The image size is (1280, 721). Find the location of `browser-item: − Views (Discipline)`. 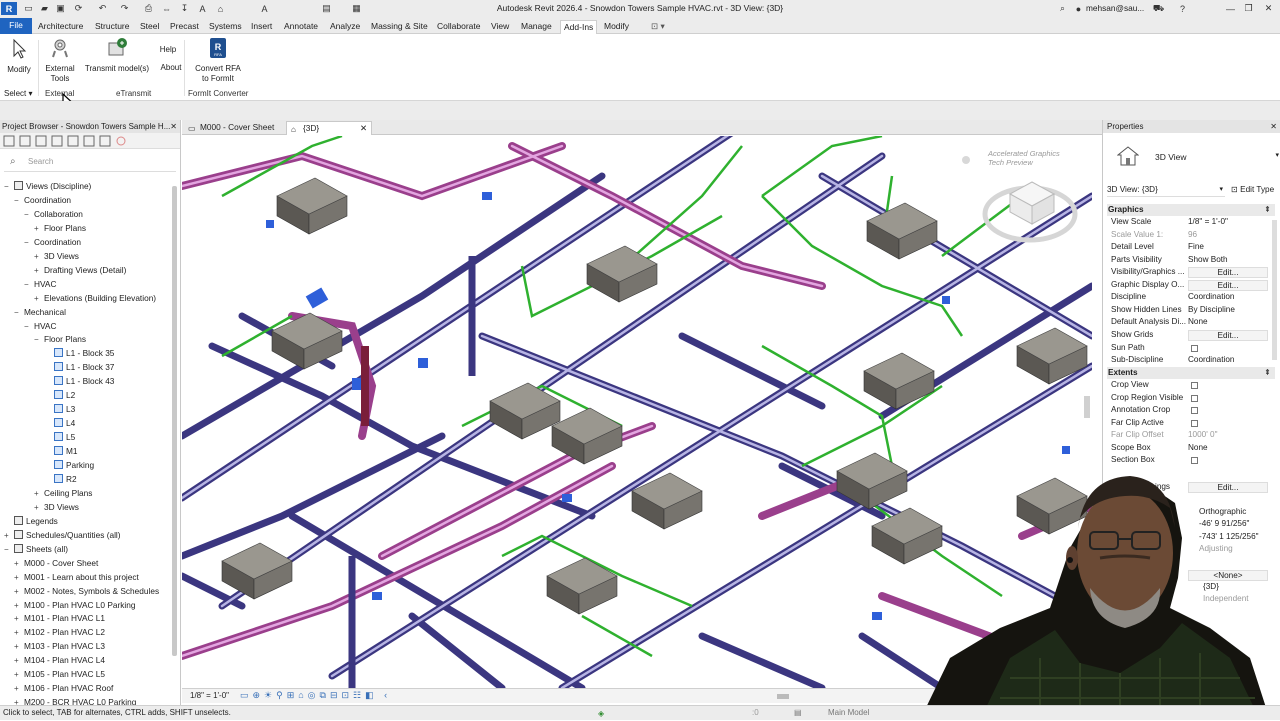

browser-item: − Views (Discipline) is located at coordinates (47, 186).